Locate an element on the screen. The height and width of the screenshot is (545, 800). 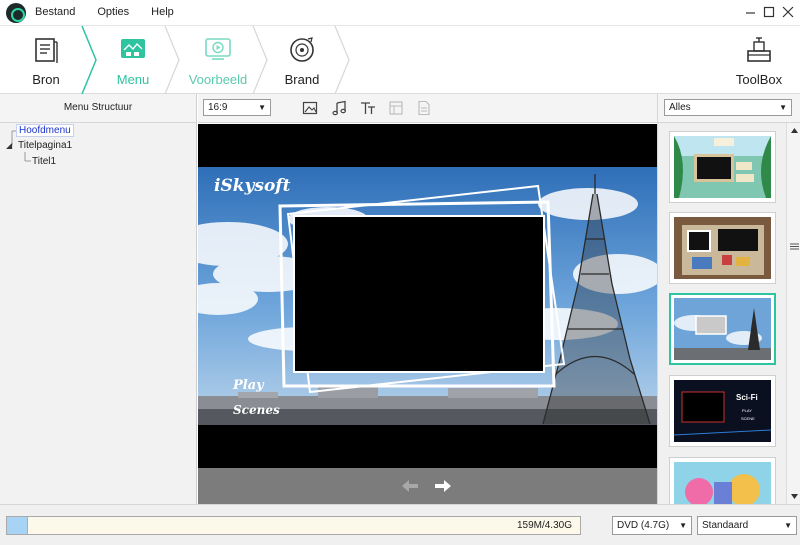
background-image-icon is located at coordinates (310, 108).